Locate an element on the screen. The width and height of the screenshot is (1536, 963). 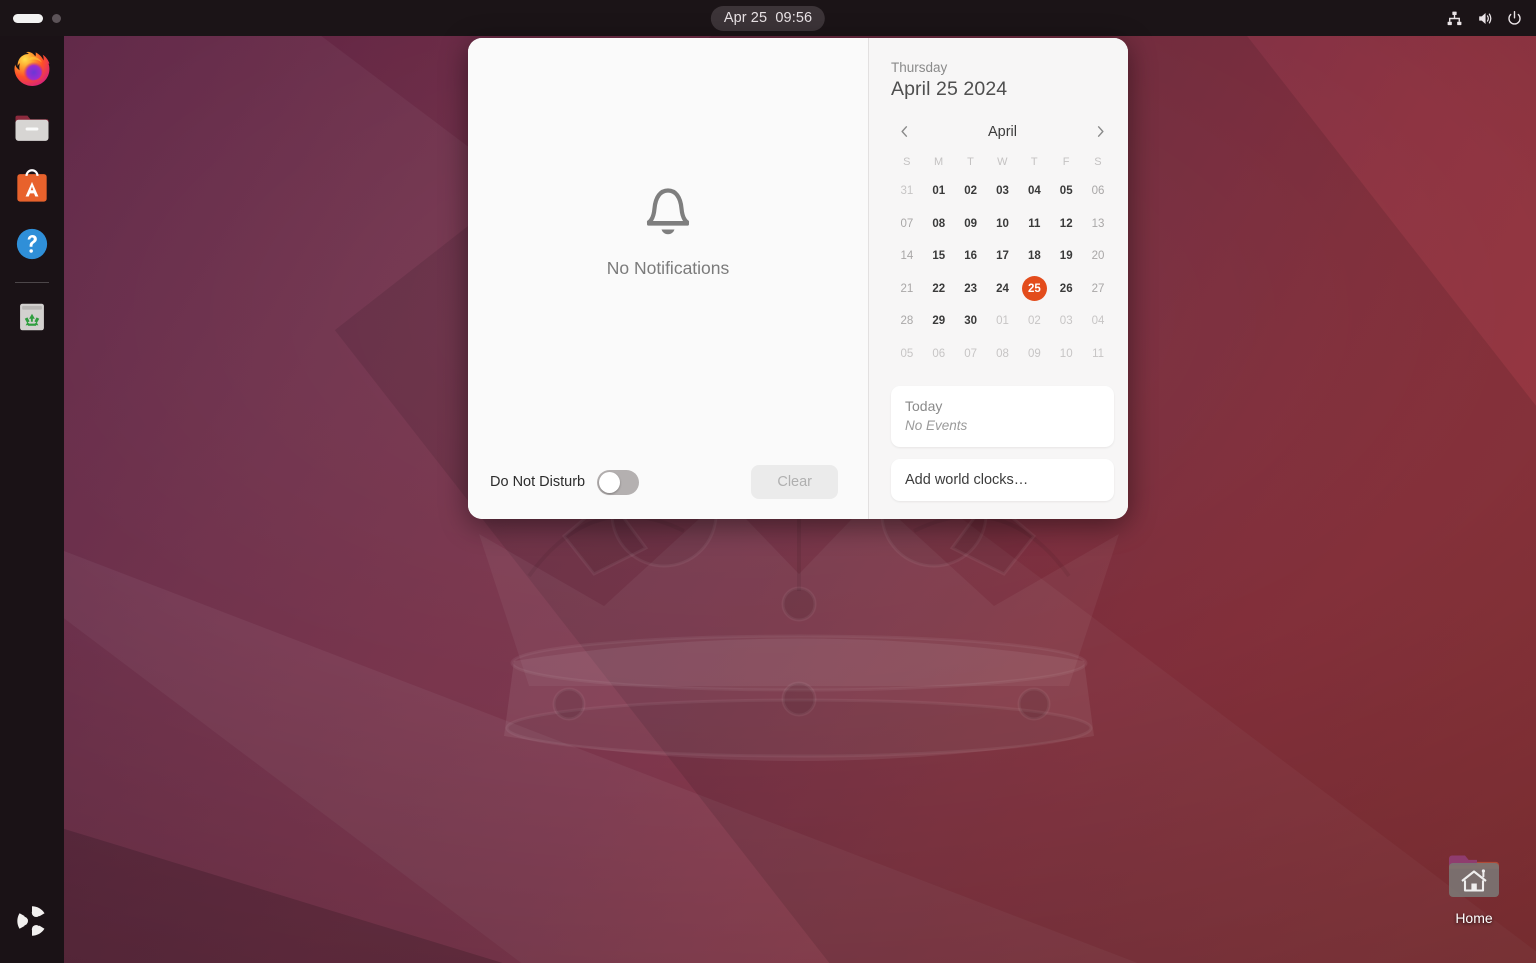
calendar-day-number: 10 is located at coordinates (1002, 223).